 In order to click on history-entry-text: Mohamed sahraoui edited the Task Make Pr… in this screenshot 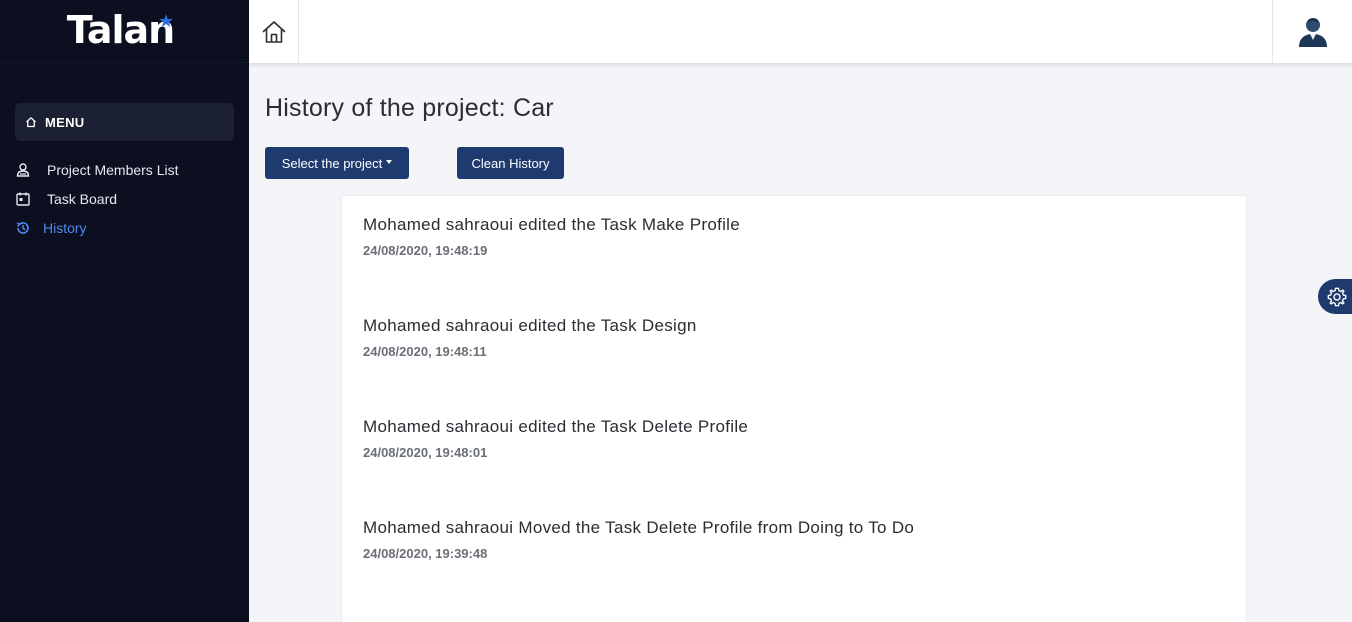, I will do `click(551, 224)`.